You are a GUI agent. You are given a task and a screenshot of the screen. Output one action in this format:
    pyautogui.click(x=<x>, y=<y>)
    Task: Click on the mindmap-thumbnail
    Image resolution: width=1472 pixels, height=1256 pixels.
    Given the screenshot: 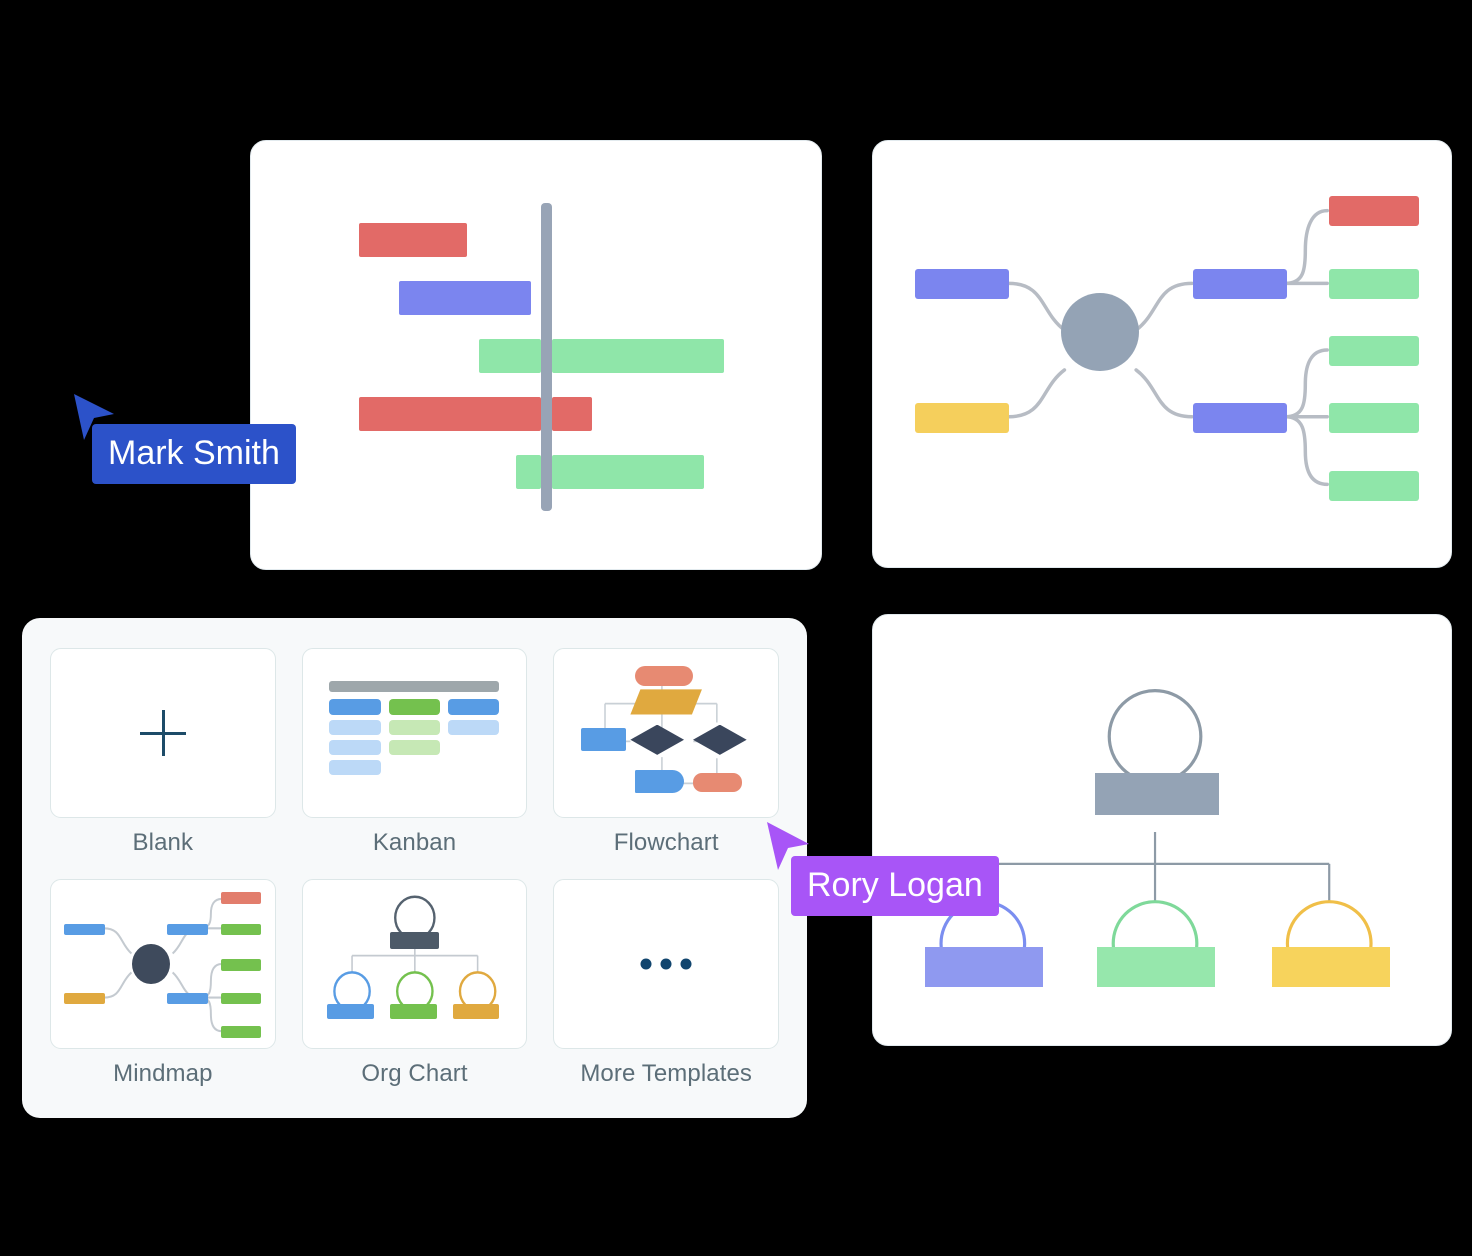 What is the action you would take?
    pyautogui.click(x=163, y=964)
    